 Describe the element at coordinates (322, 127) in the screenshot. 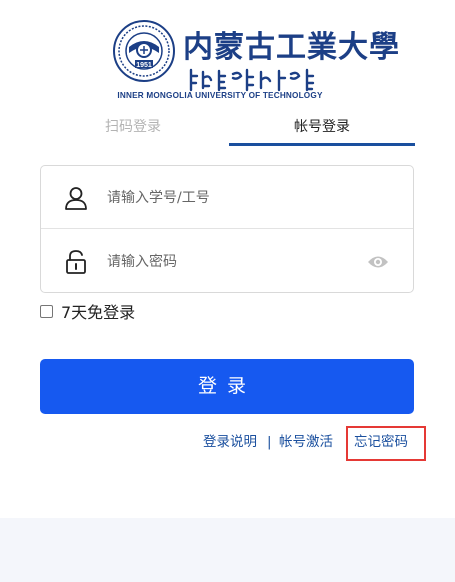

I see `tab-account-login-label: 帐号登录` at that location.